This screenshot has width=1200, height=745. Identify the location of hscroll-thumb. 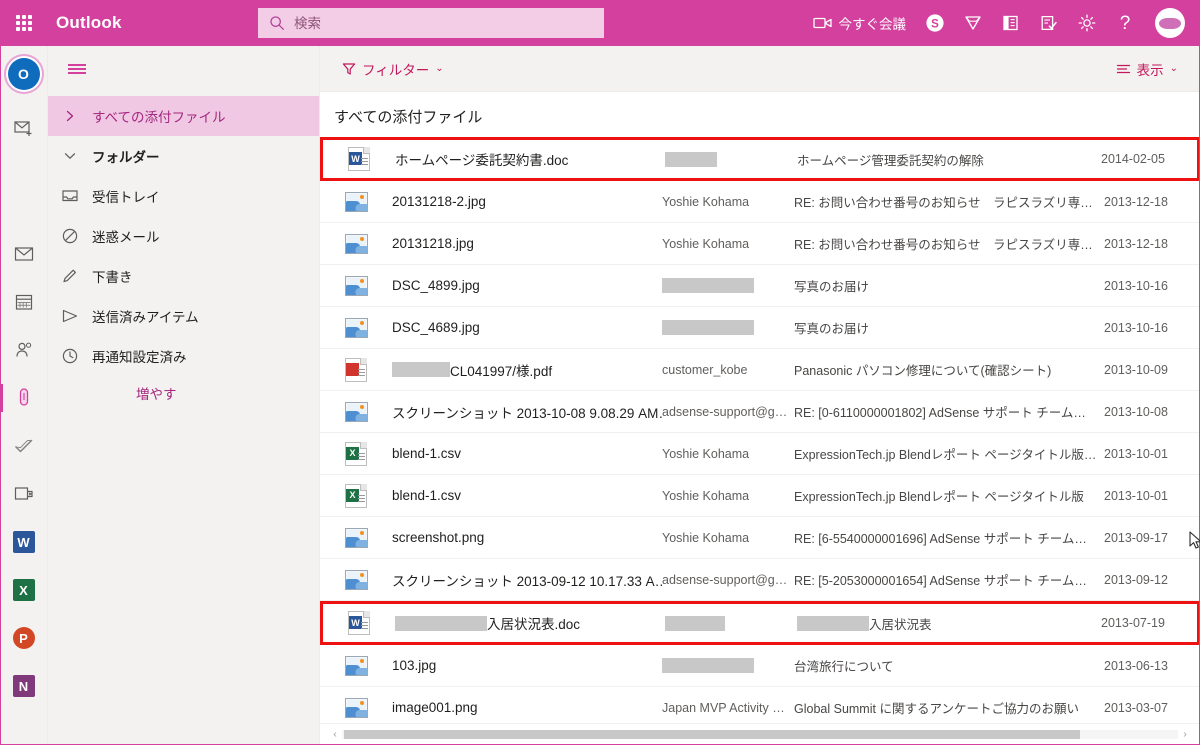
(712, 734).